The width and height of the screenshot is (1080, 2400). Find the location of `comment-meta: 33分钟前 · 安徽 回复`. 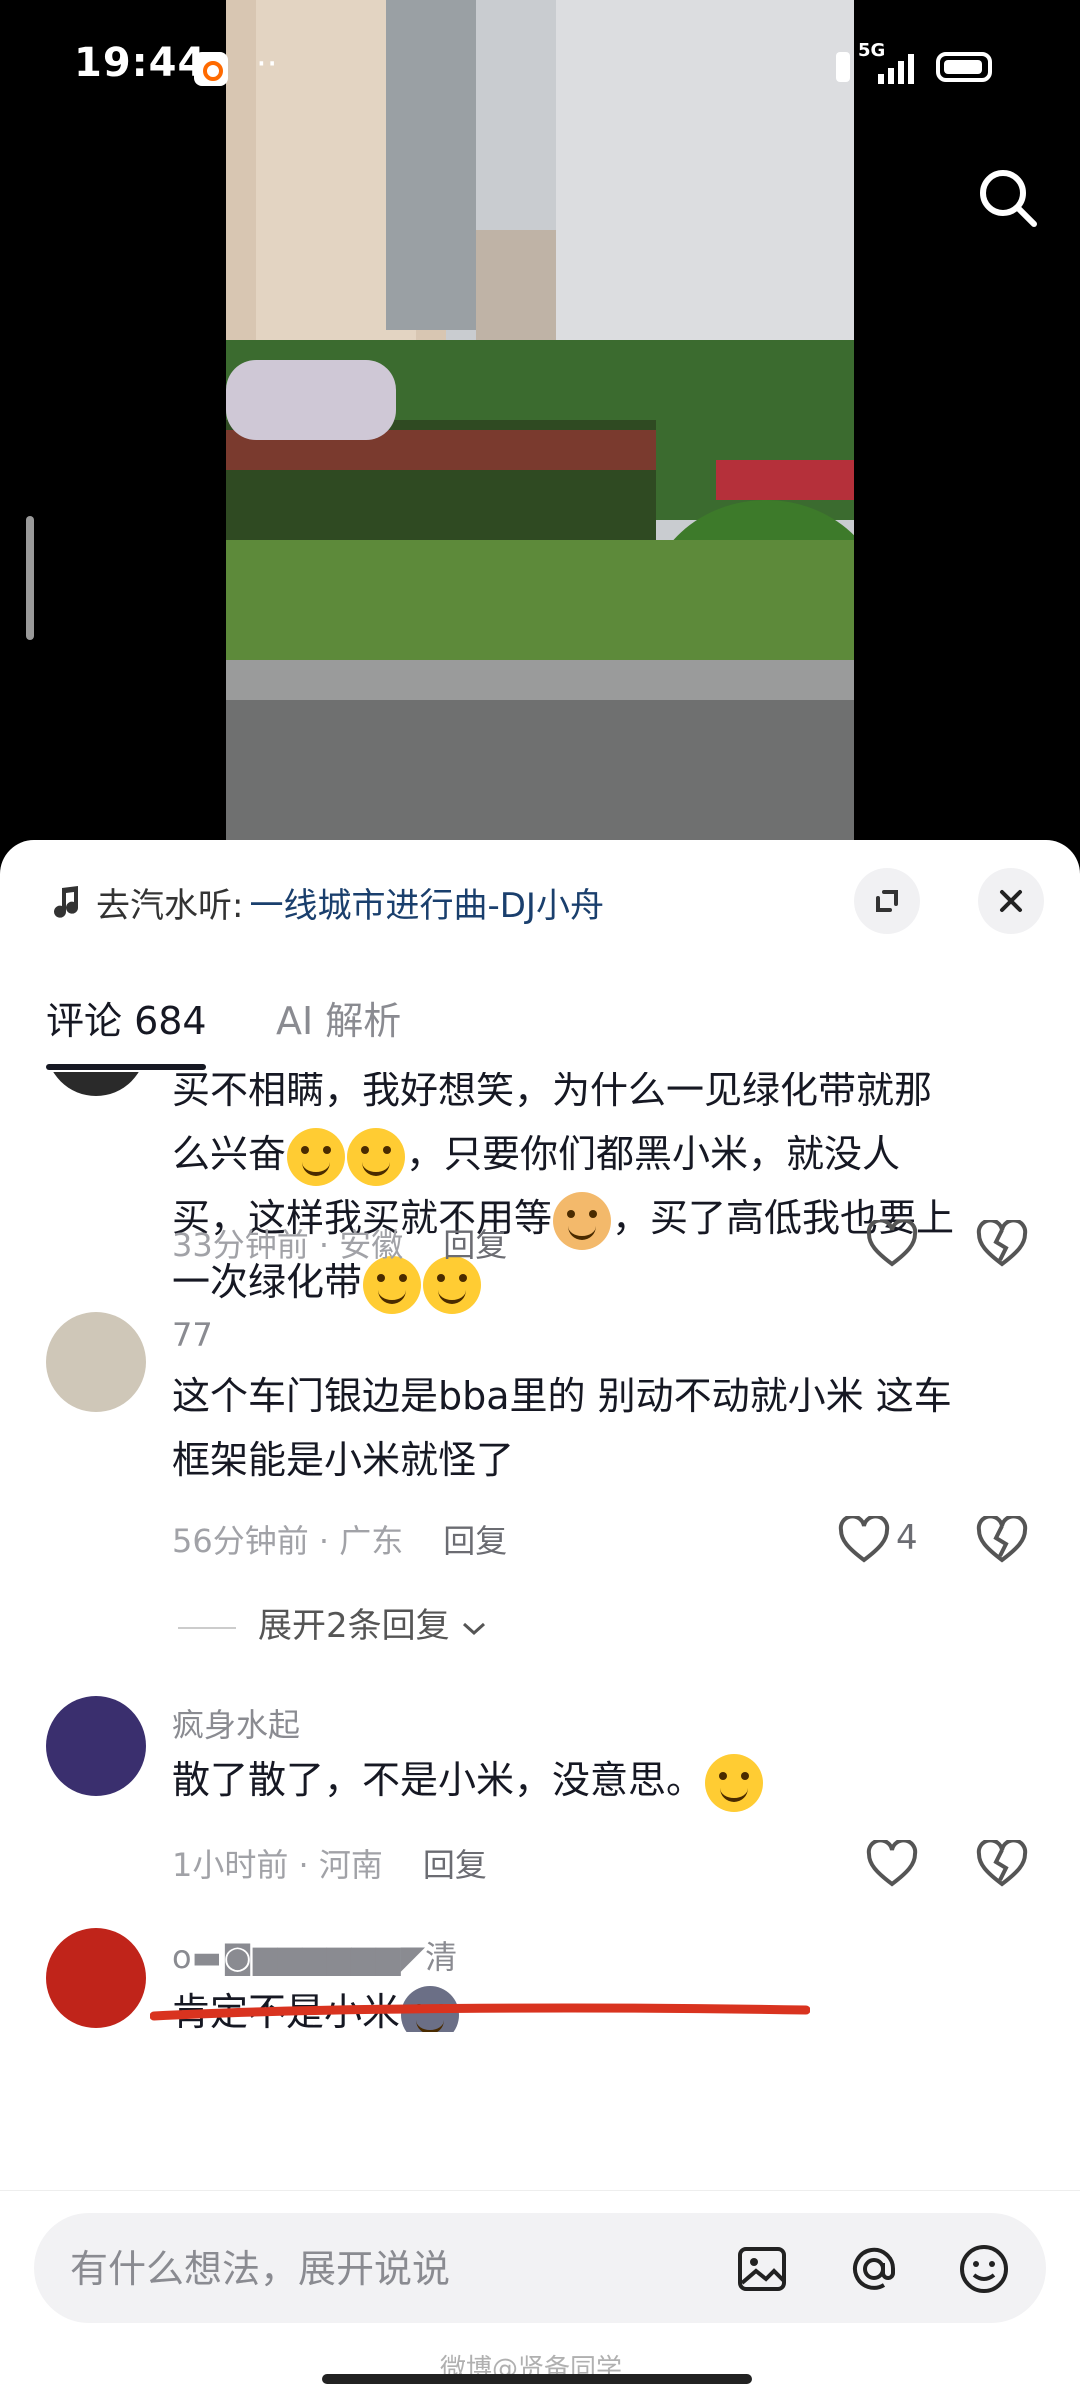

comment-meta: 33分钟前 · 安徽 回复 is located at coordinates (339, 1243).